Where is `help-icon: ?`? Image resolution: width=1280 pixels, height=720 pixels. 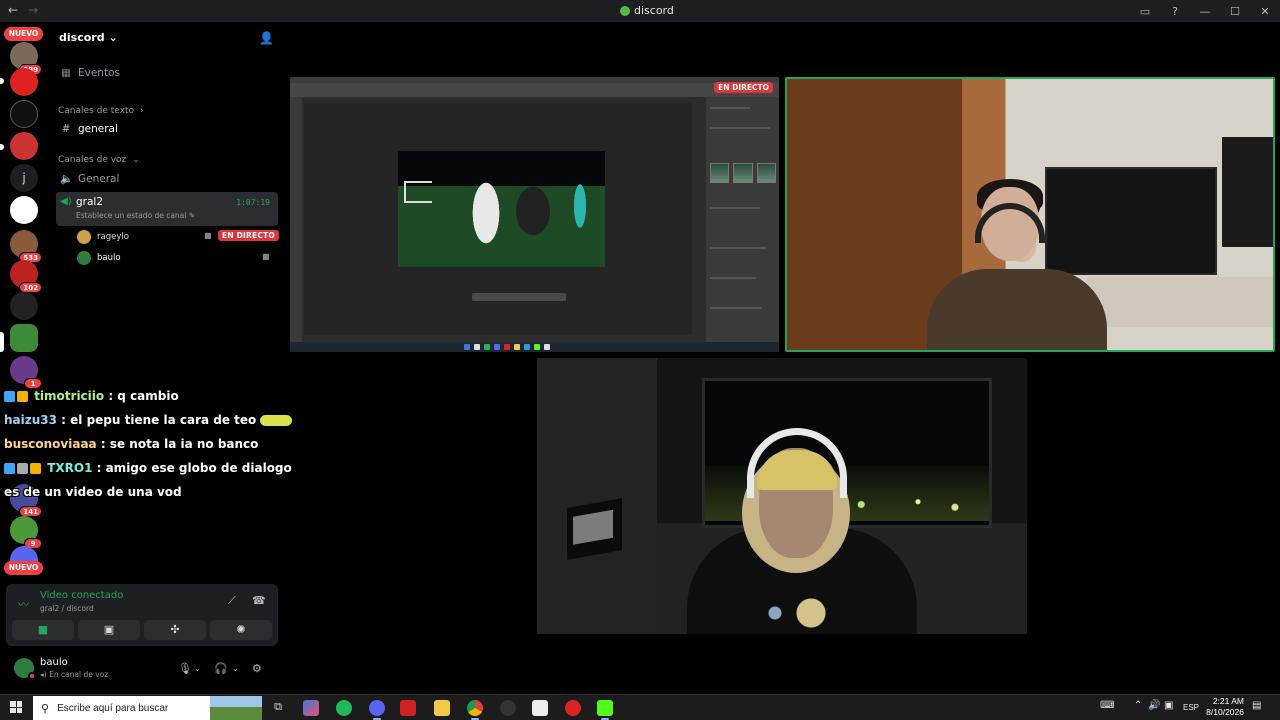
help-icon: ? is located at coordinates (1175, 11).